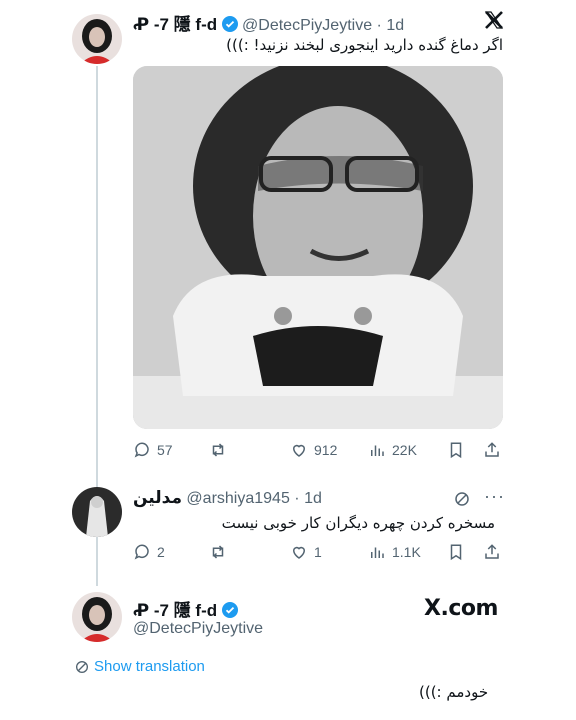 The width and height of the screenshot is (576, 720). I want to click on reply-header: مدلین @arshiya1945 · 1d, so click(227, 498).